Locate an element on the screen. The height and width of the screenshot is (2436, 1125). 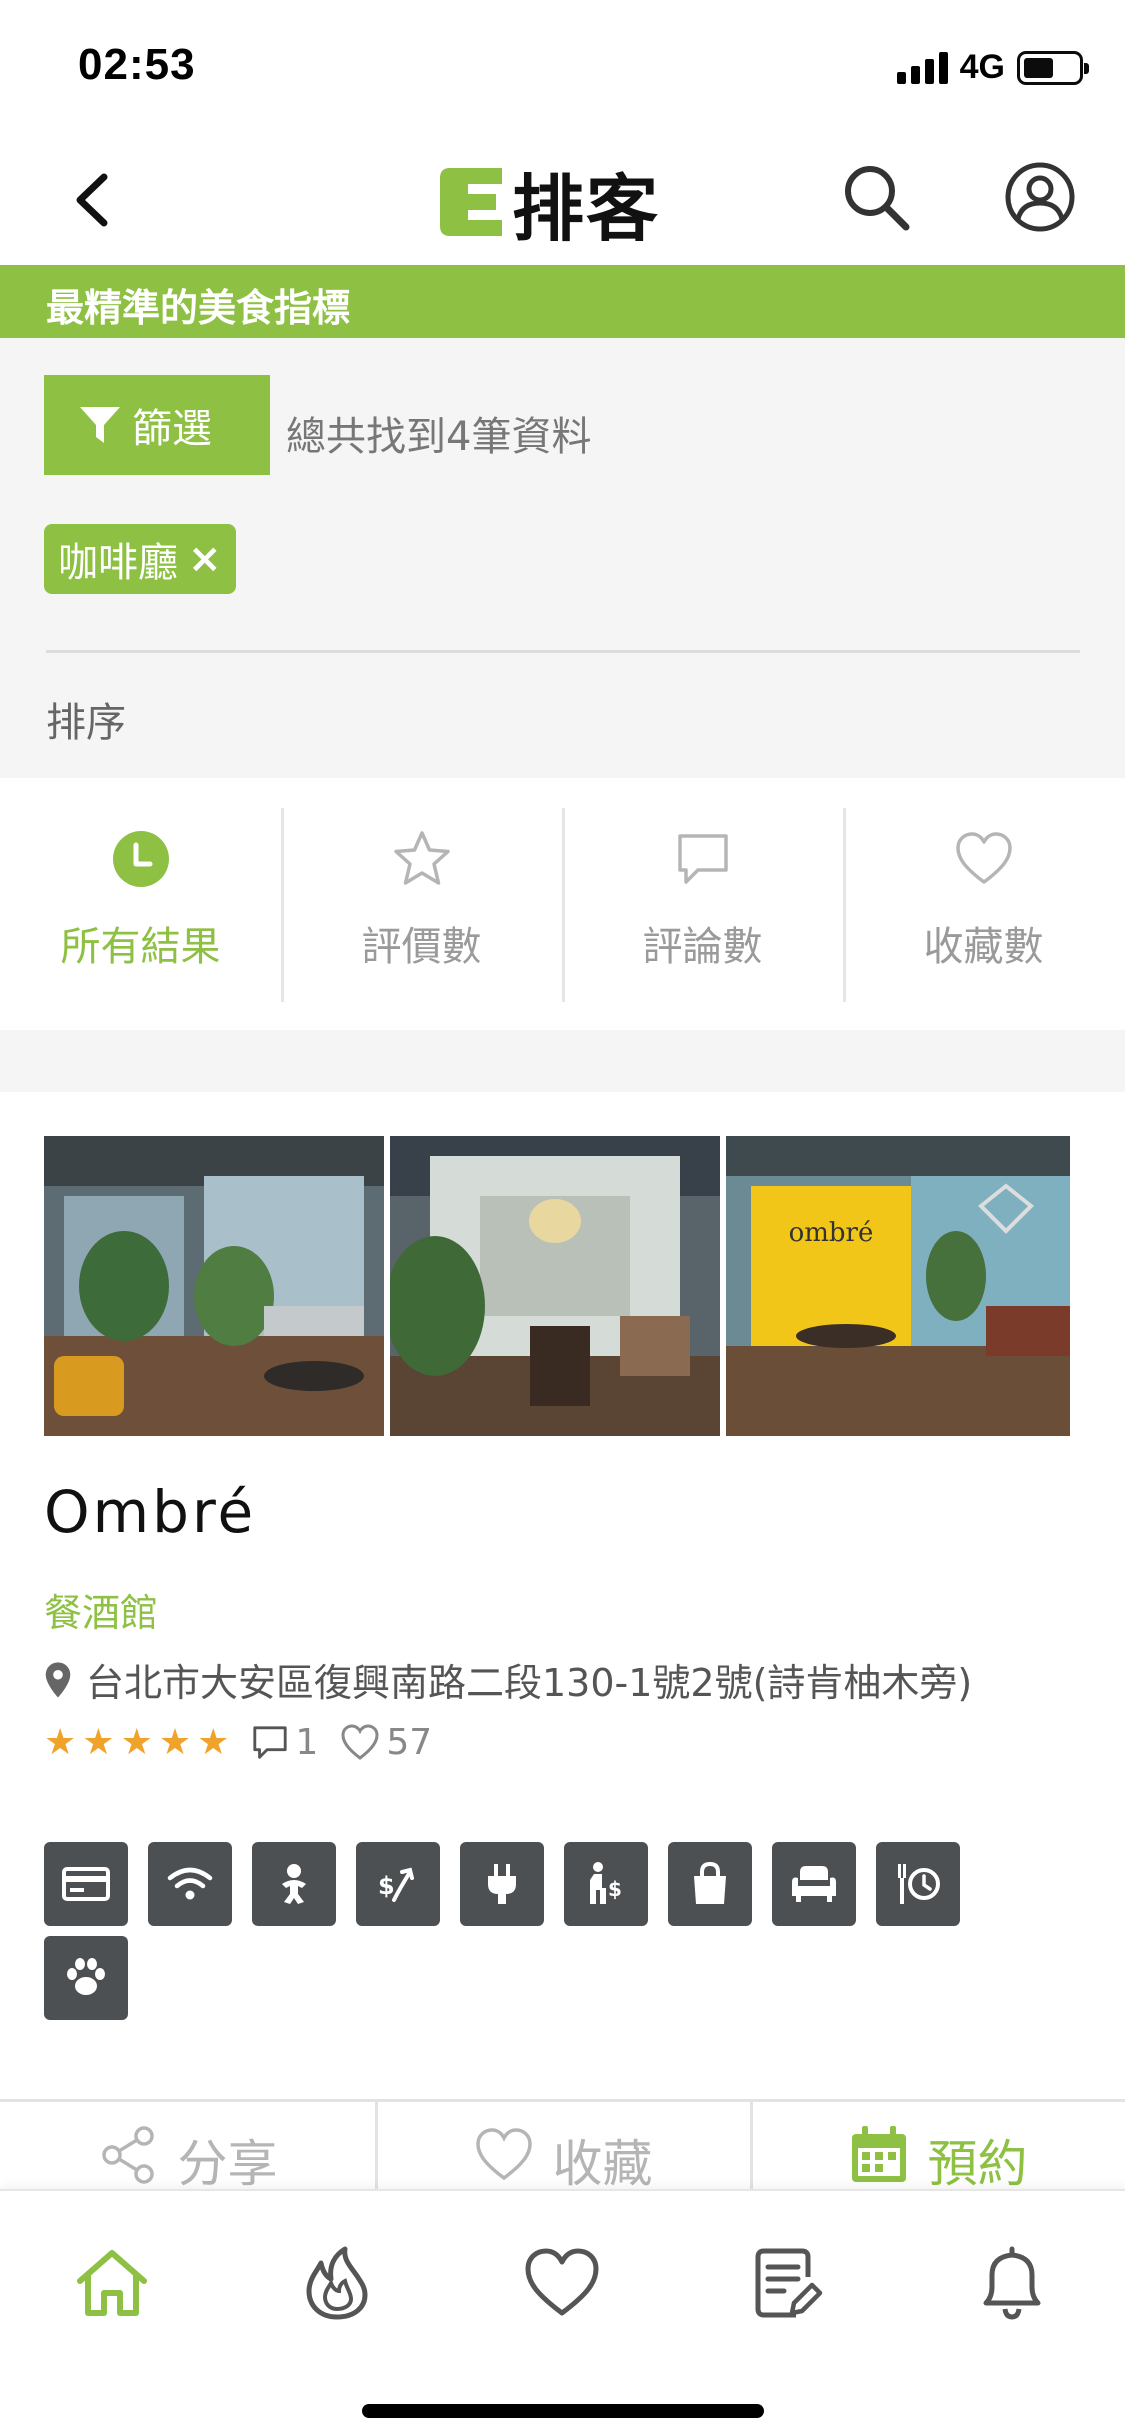
reserve-button-label: 預約 is located at coordinates (977, 2162).